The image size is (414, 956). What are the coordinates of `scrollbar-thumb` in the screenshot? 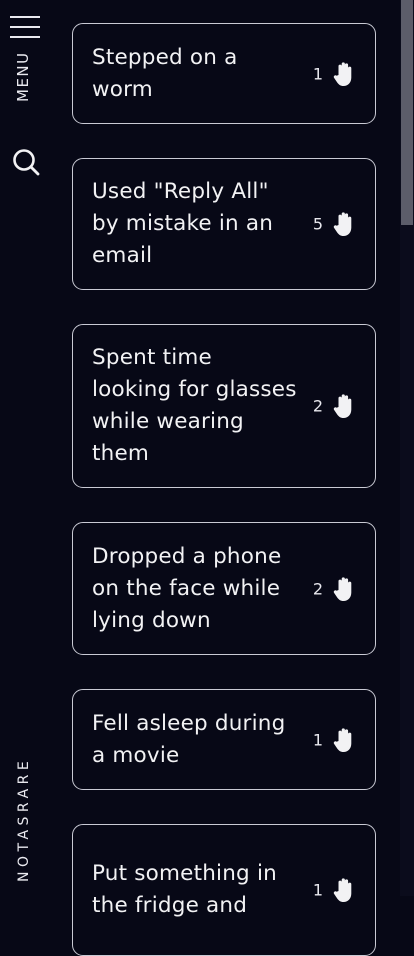 It's located at (407, 112).